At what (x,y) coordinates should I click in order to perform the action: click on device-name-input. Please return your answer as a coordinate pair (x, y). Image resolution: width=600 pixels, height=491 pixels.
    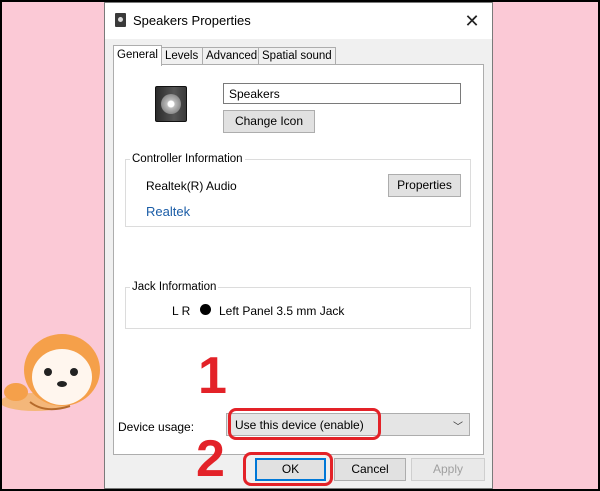
    Looking at the image, I should click on (342, 93).